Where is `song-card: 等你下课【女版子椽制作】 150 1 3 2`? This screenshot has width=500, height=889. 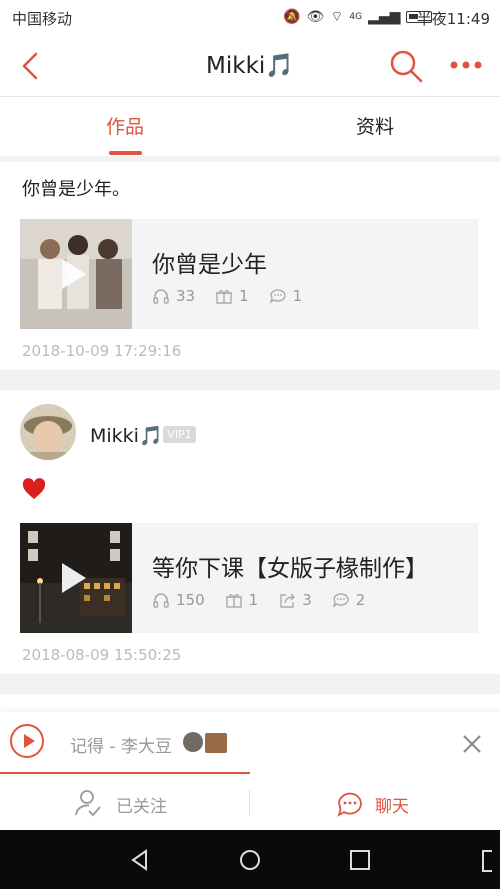 song-card: 等你下课【女版子椽制作】 150 1 3 2 is located at coordinates (249, 578).